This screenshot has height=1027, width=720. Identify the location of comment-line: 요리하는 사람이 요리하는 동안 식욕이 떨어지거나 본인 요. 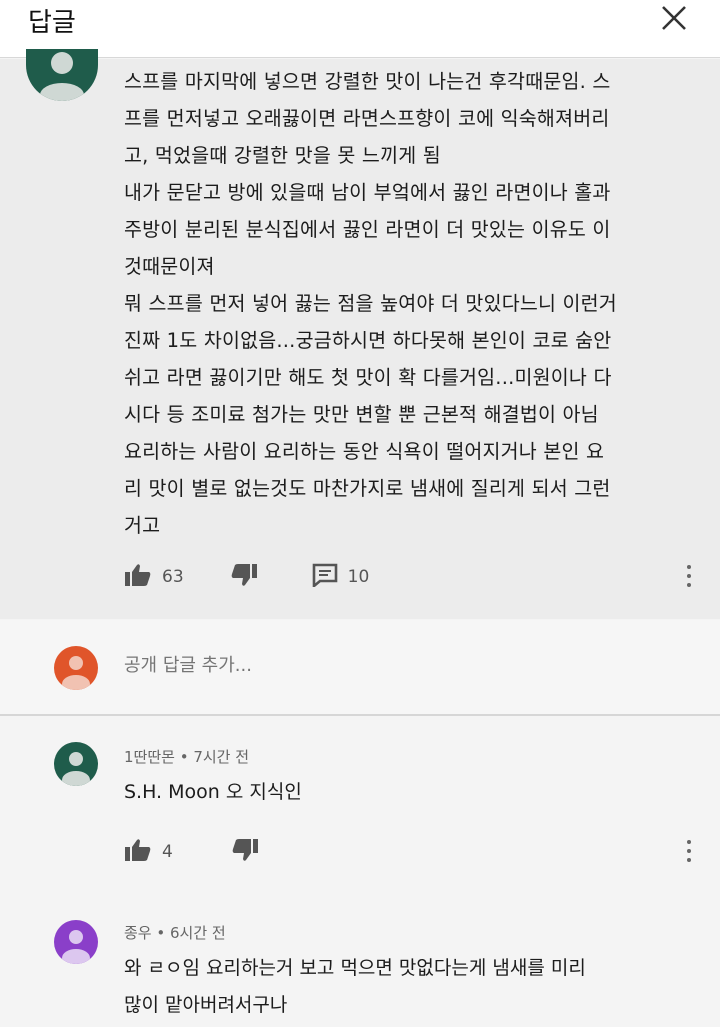
(364, 451).